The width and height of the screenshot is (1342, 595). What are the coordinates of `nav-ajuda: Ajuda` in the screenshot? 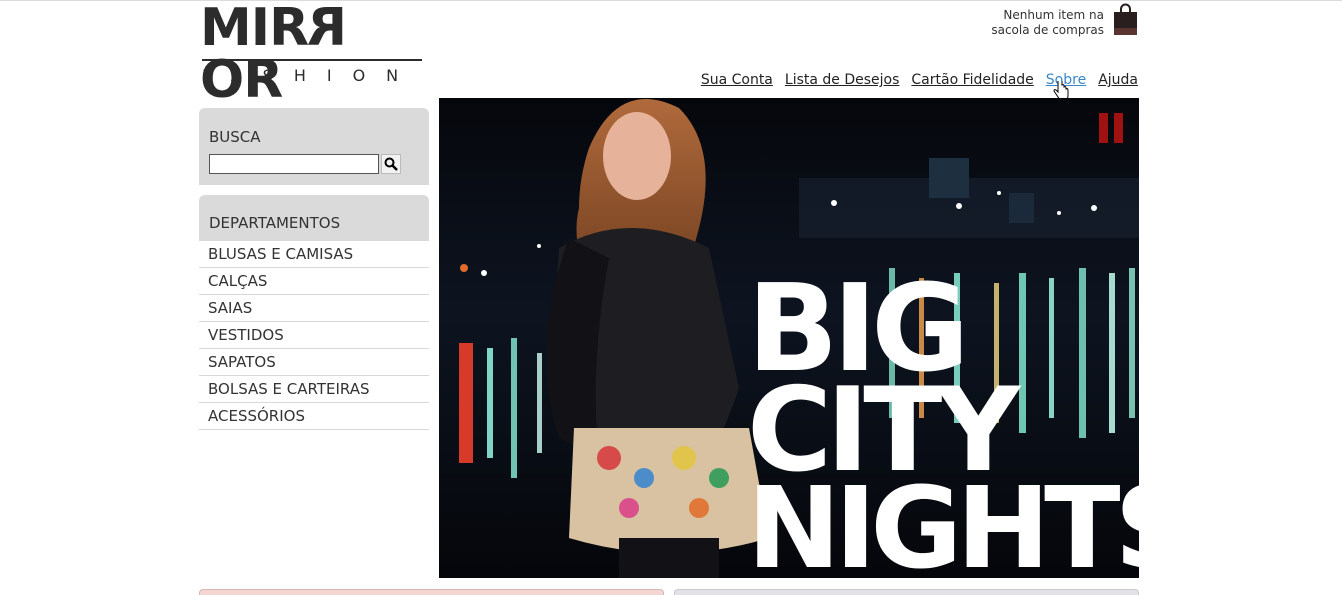 It's located at (1118, 80).